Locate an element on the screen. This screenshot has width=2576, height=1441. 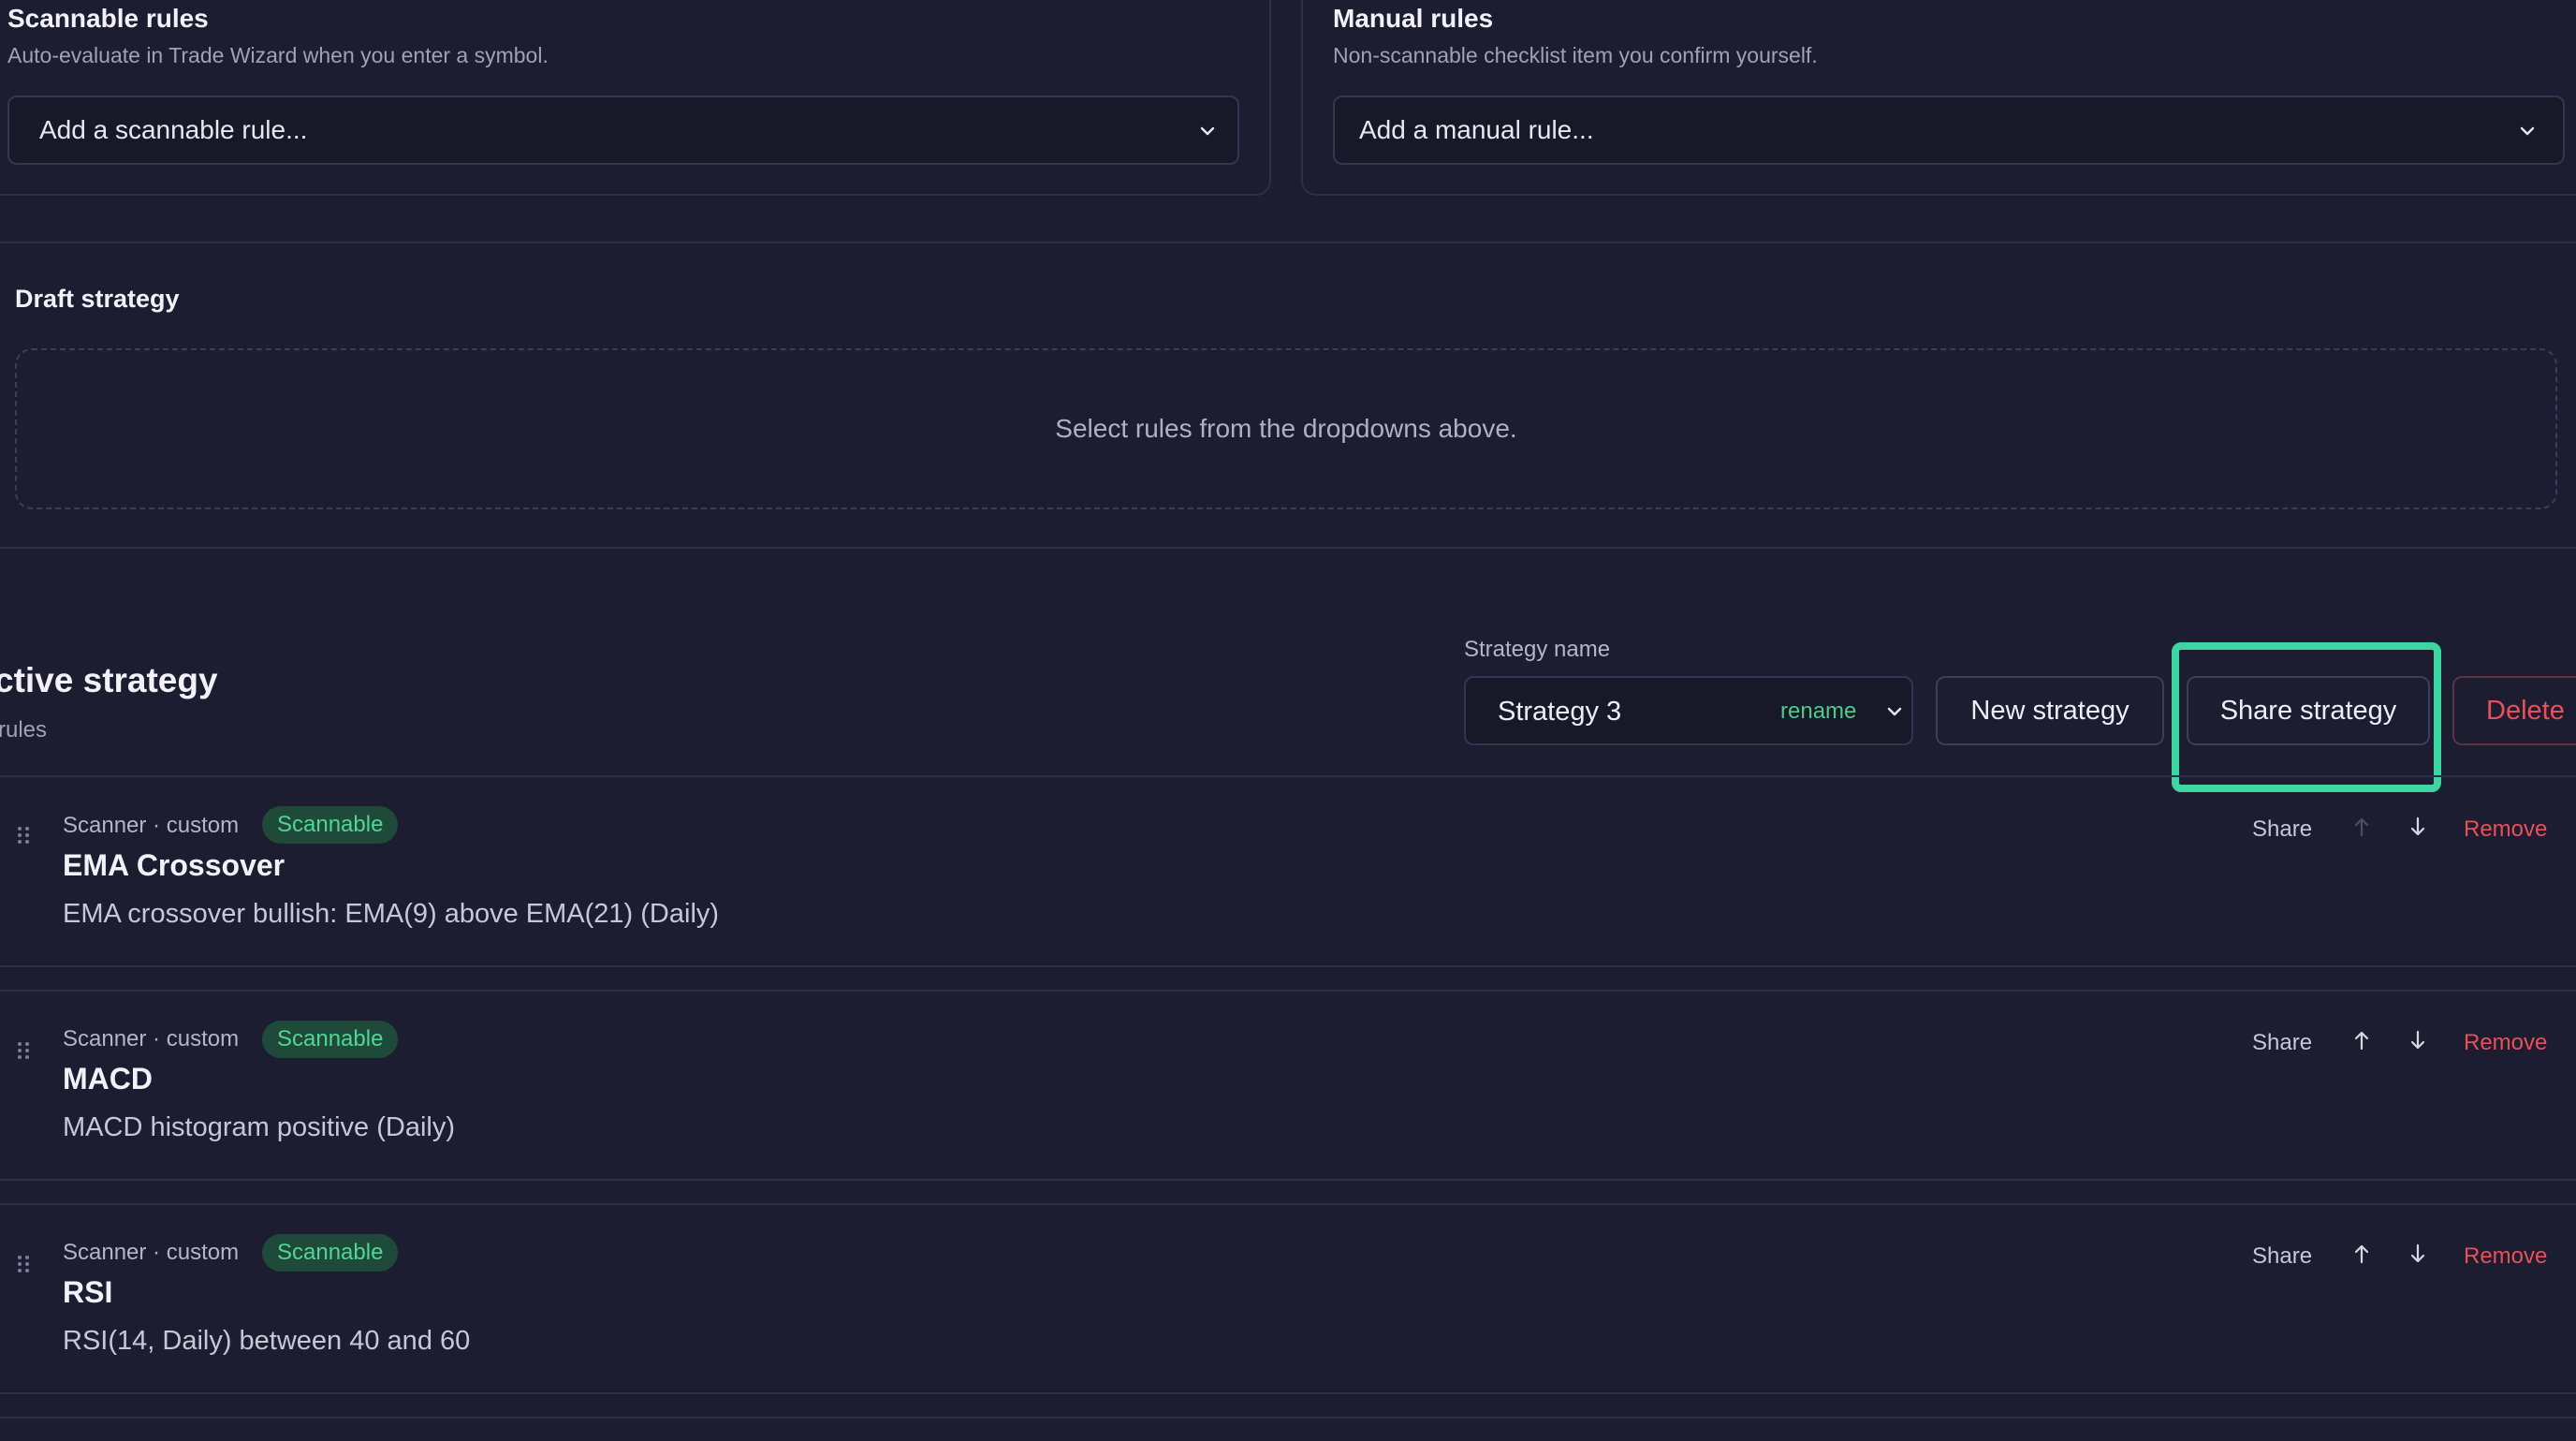
manual-rules-title: Manual rules is located at coordinates (1413, 18).